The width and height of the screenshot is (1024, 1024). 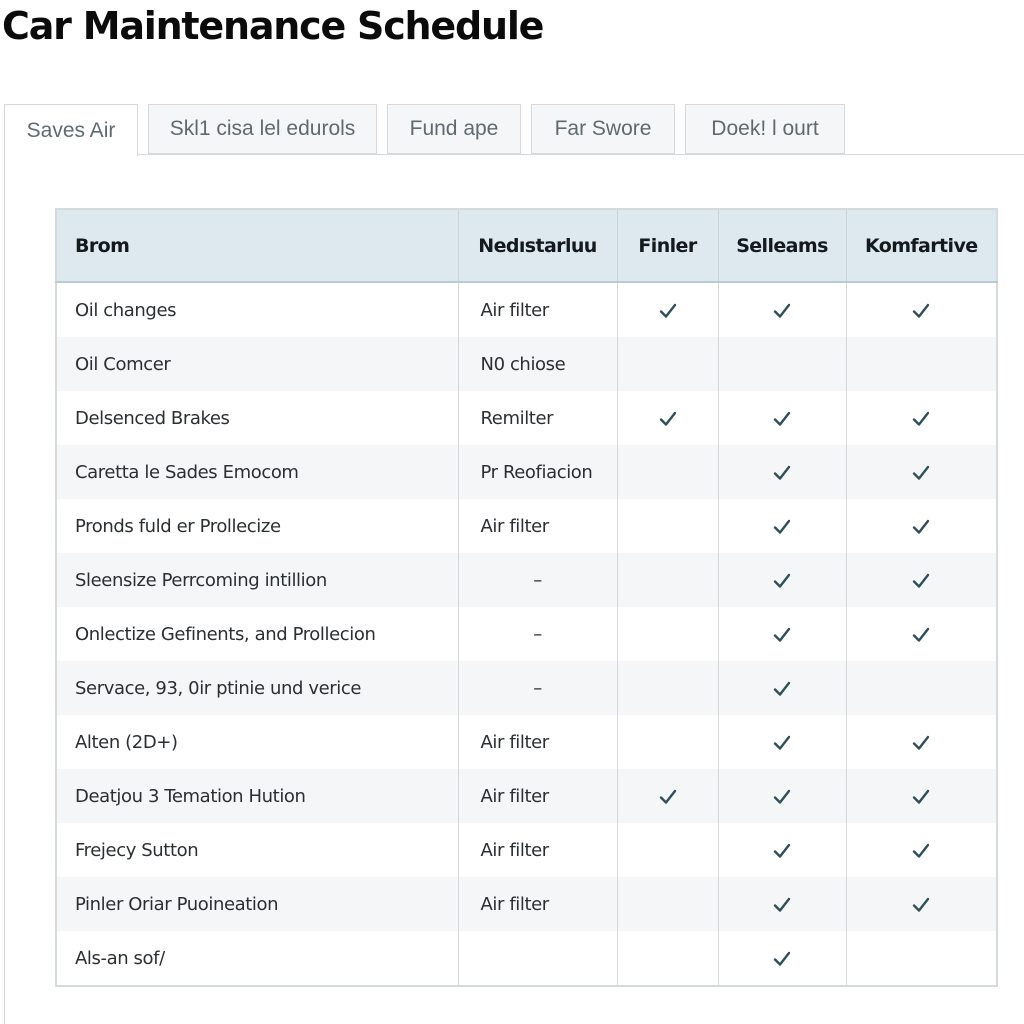 I want to click on cell-note, so click(x=538, y=958).